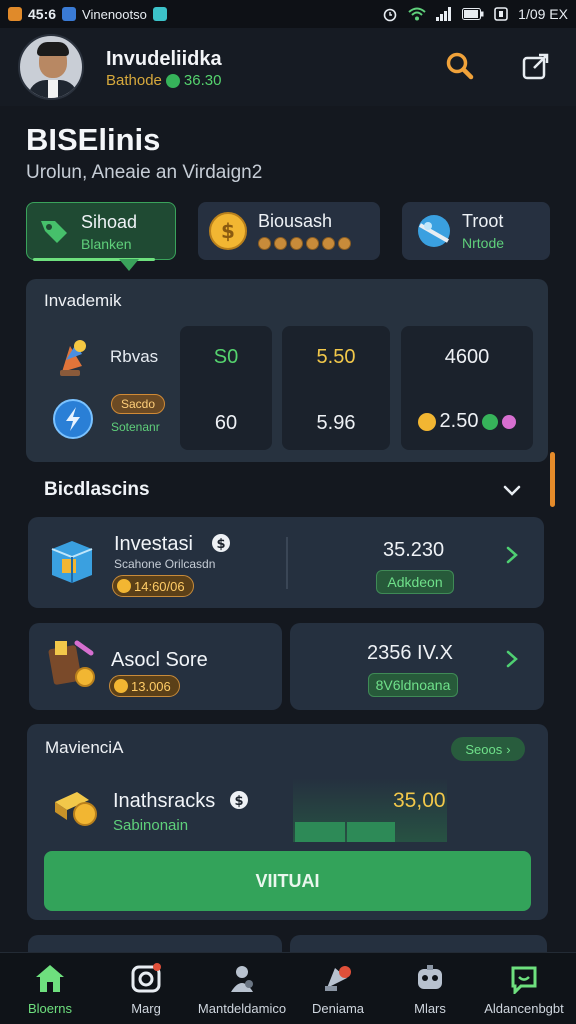 The image size is (576, 1024). Describe the element at coordinates (93, 139) in the screenshot. I see `page-title: BISElinis` at that location.